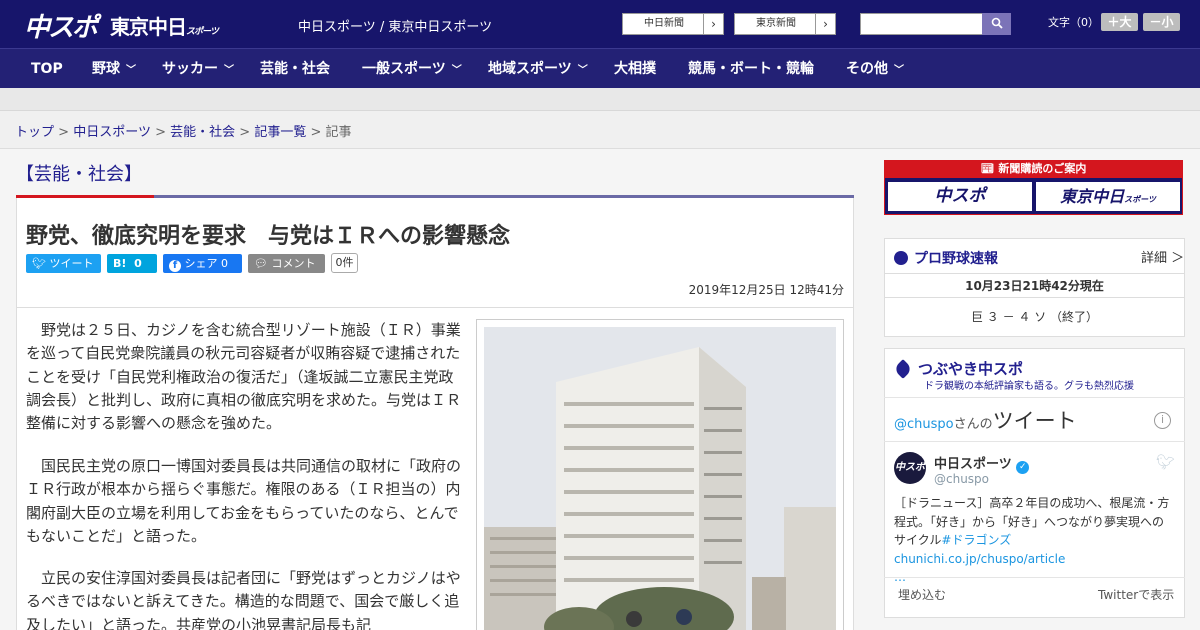 The image size is (1200, 630). Describe the element at coordinates (776, 23) in the screenshot. I see `tokyo-shimbun-label: 東京新聞` at that location.